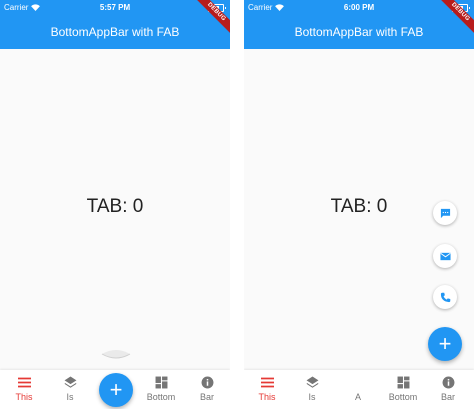  I want to click on mail-icon, so click(445, 256).